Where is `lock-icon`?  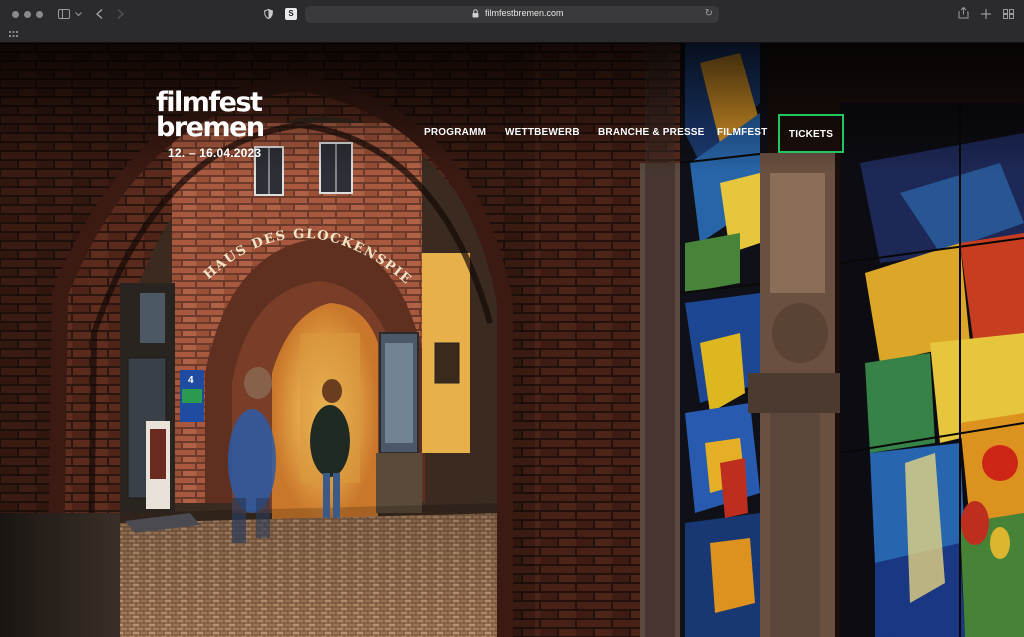 lock-icon is located at coordinates (475, 13).